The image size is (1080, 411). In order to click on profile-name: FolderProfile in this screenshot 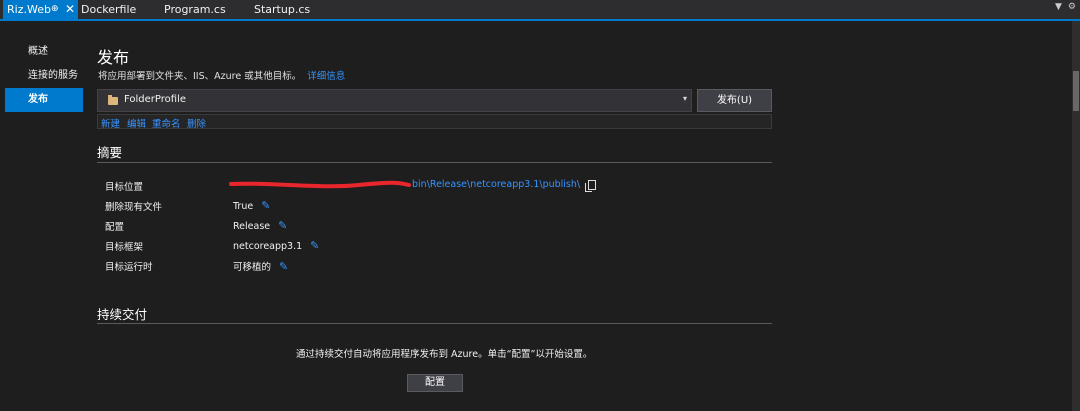, I will do `click(155, 99)`.